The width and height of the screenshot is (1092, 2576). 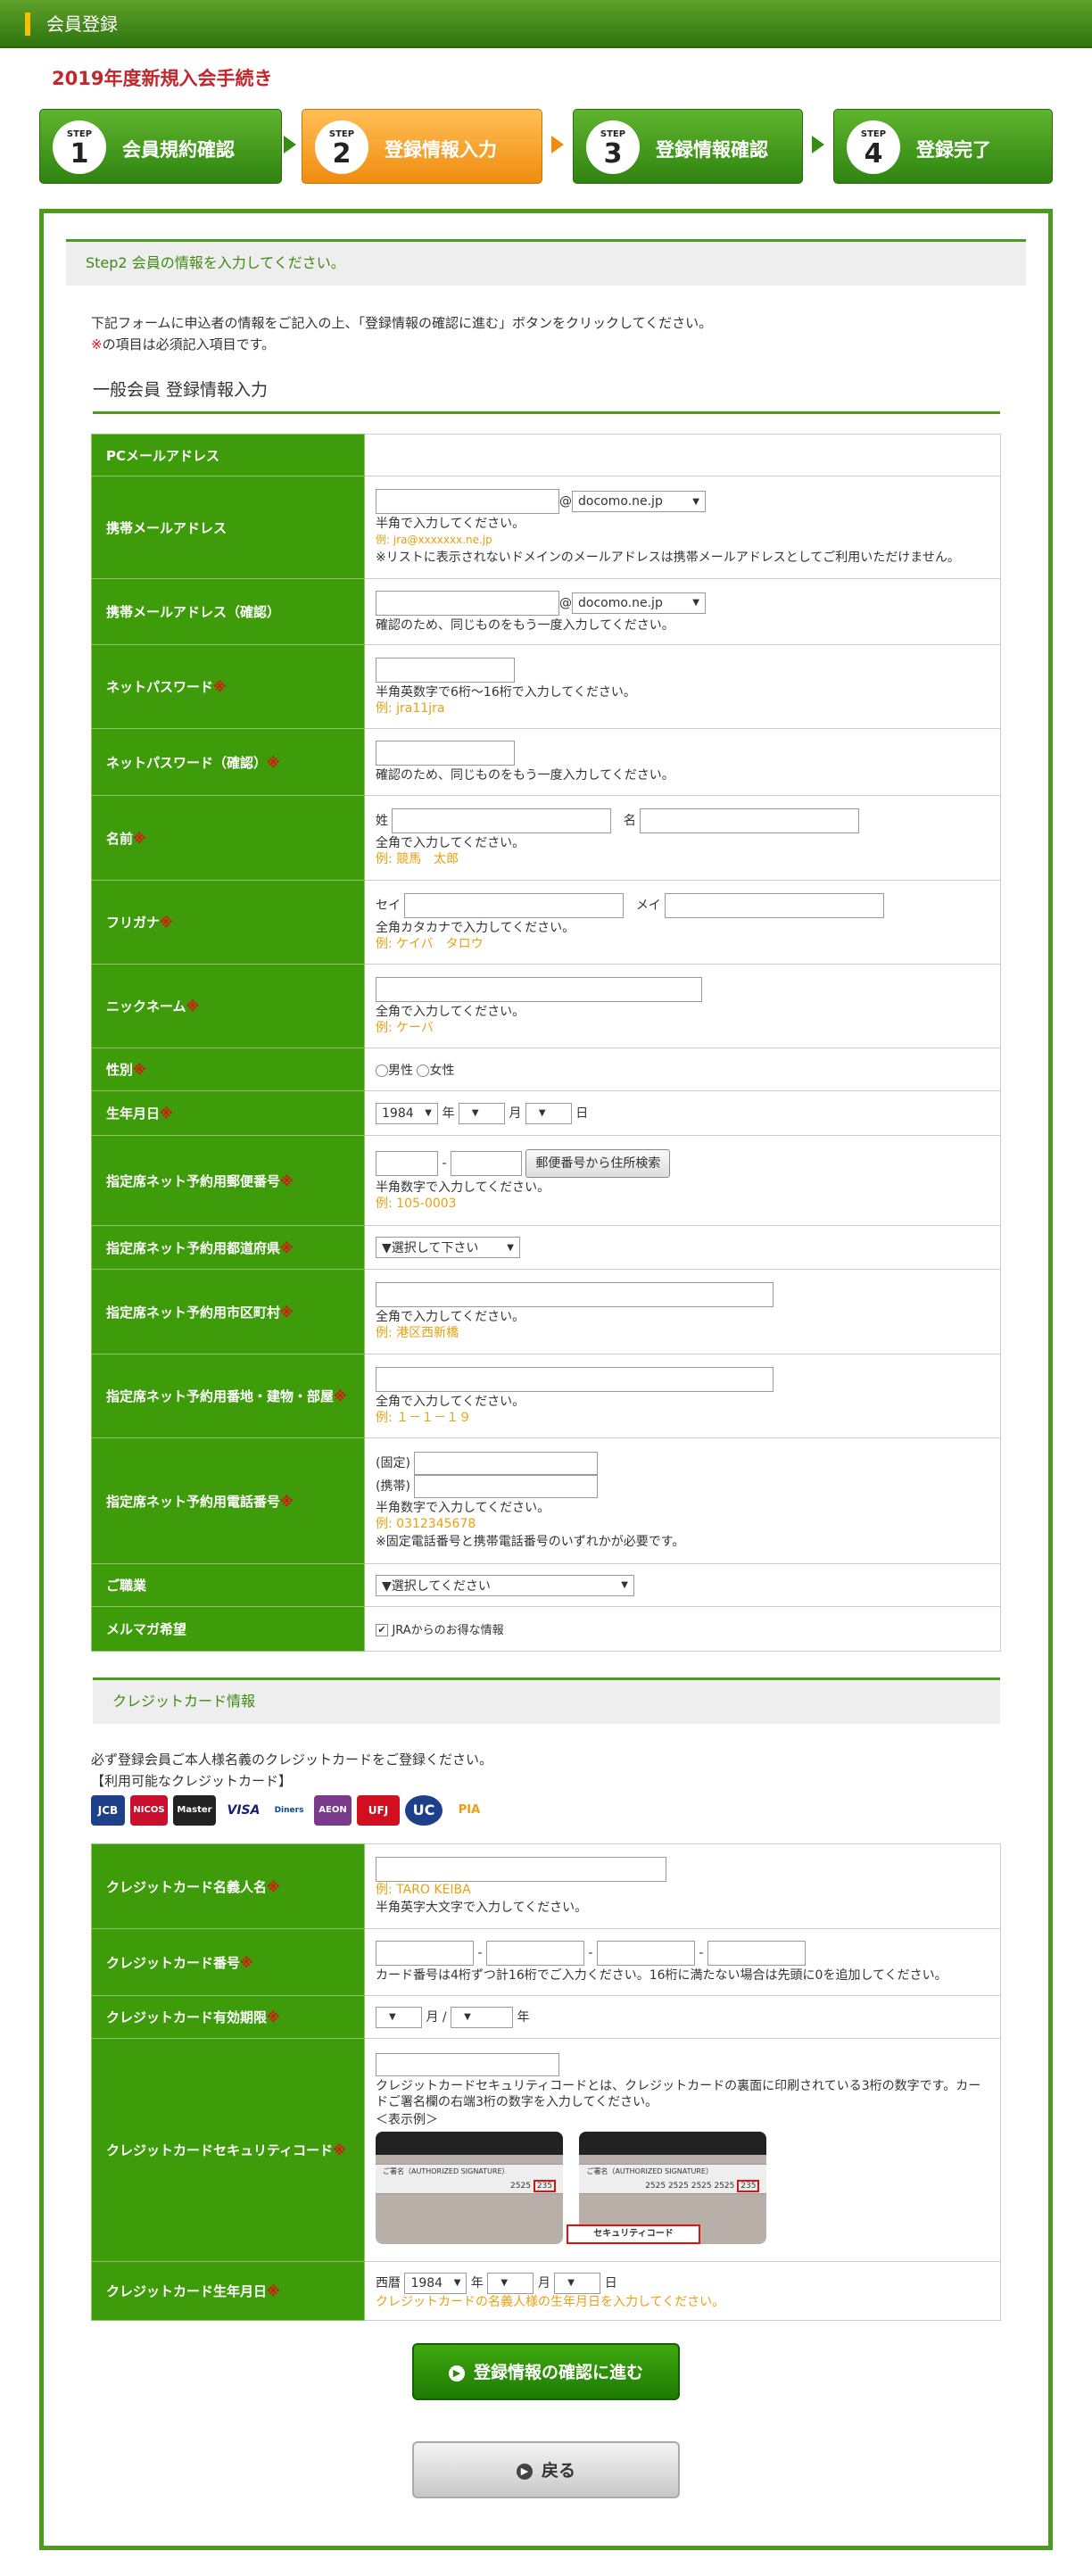 What do you see at coordinates (379, 1810) in the screenshot?
I see `ufj-logo-icon: UFJ` at bounding box center [379, 1810].